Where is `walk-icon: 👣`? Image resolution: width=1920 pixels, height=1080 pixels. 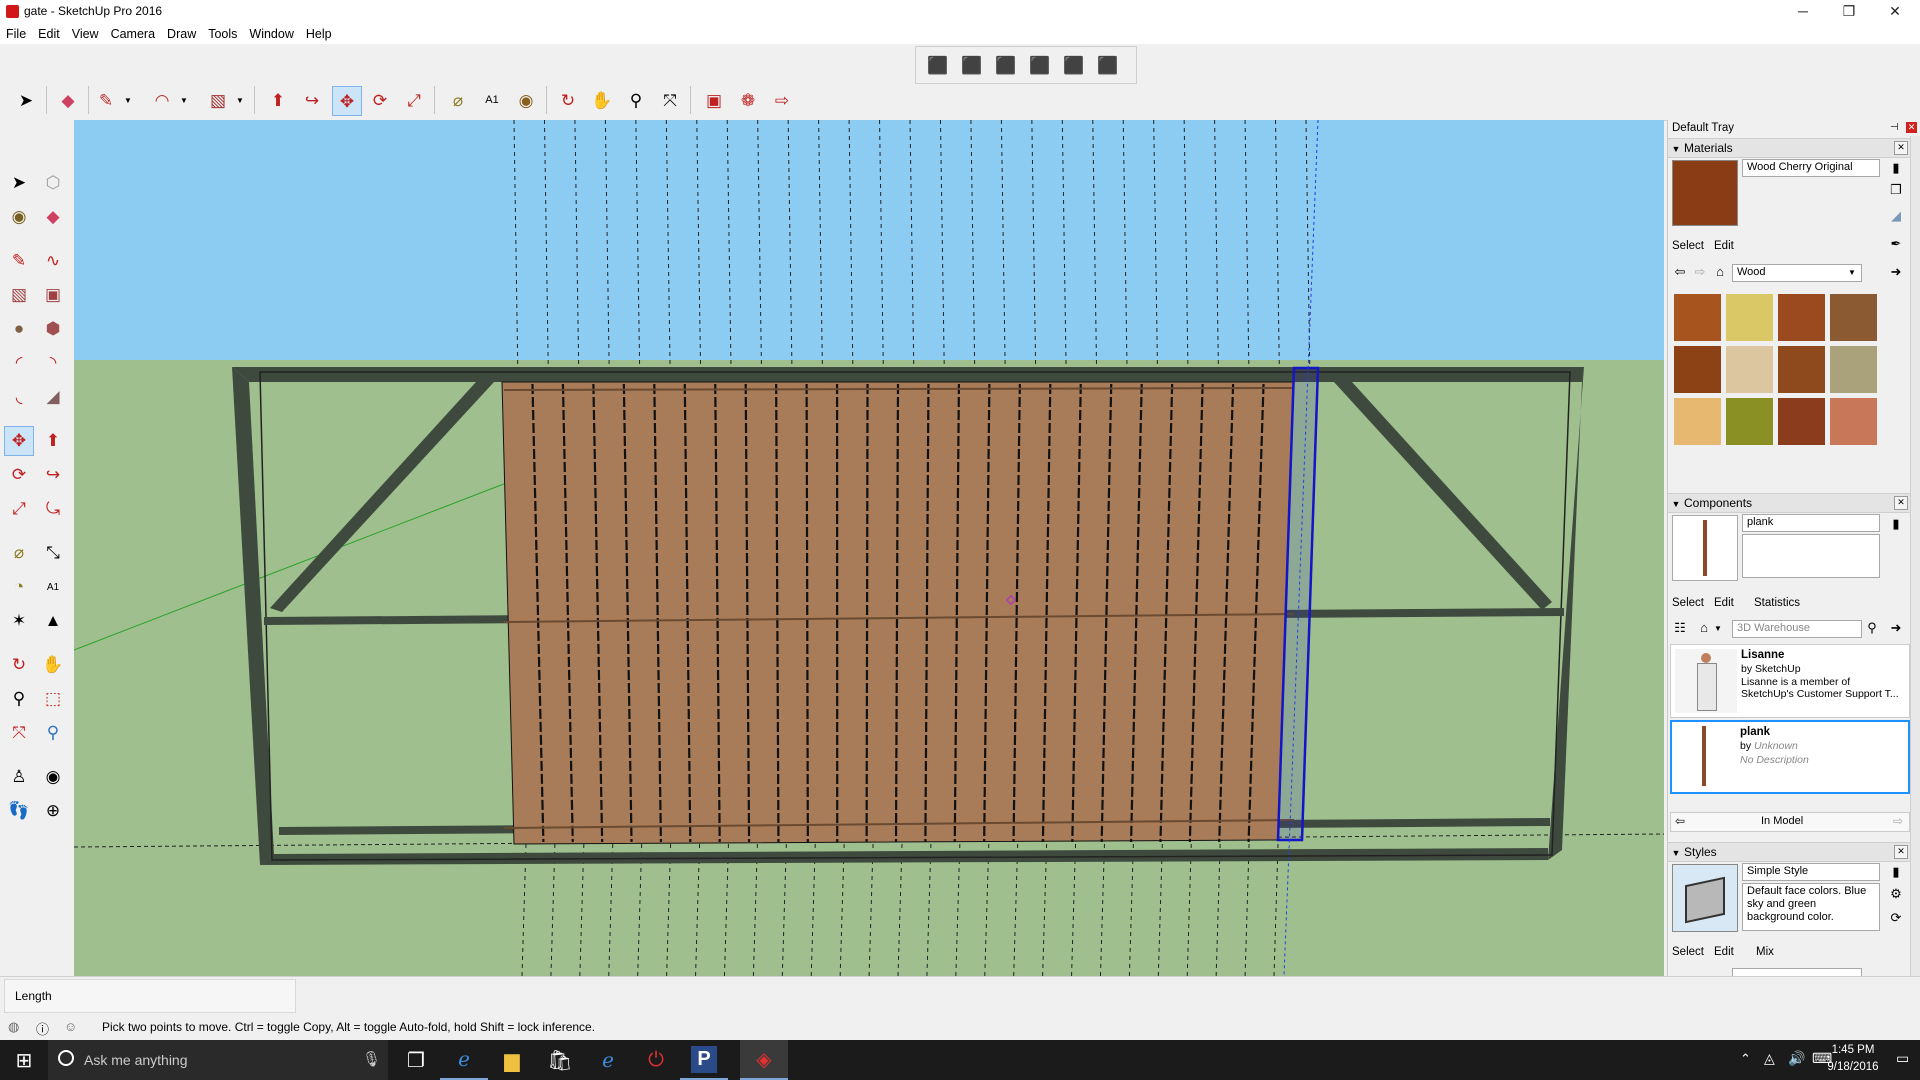
walk-icon: 👣 is located at coordinates (19, 811).